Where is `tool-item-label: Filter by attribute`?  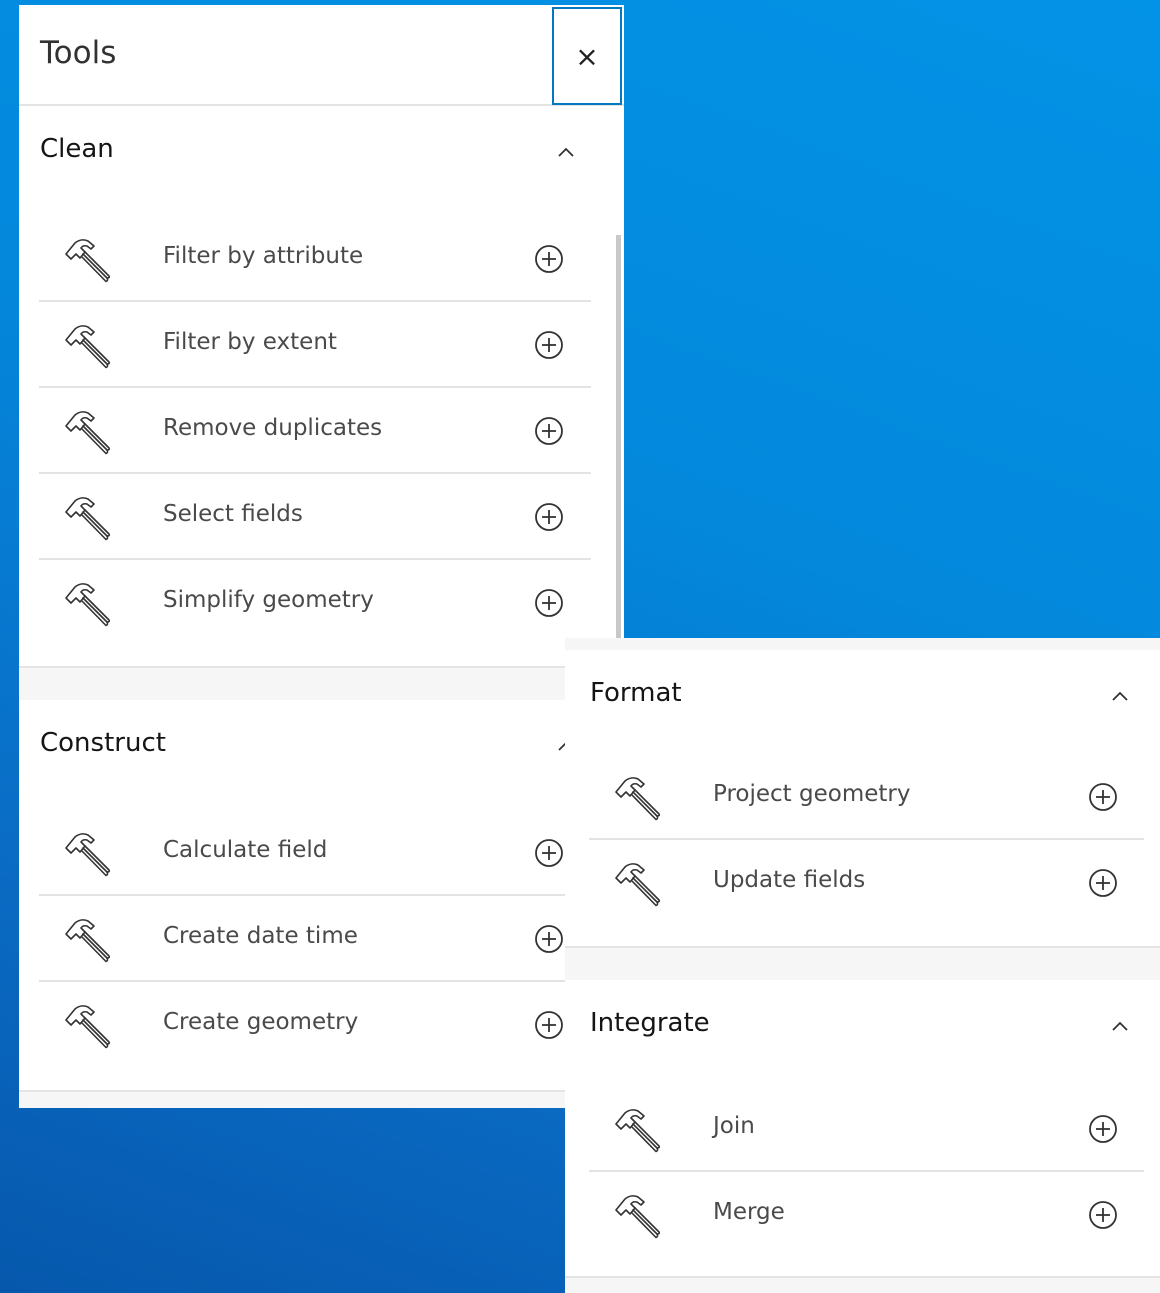
tool-item-label: Filter by attribute is located at coordinates (263, 256).